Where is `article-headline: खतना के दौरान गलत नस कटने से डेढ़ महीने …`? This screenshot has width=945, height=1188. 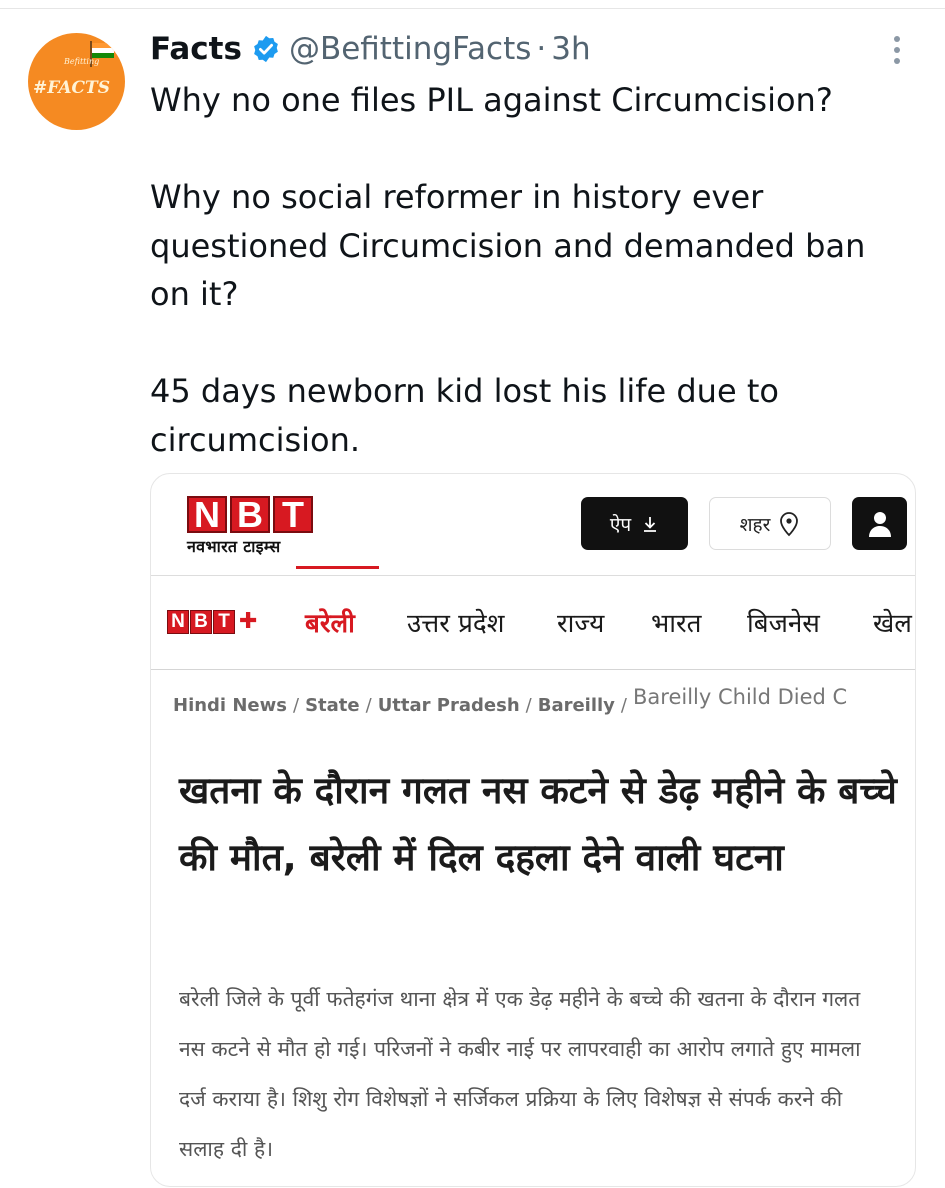 article-headline: खतना के दौरान गलत नस कटने से डेढ़ महीने … is located at coordinates (538, 824).